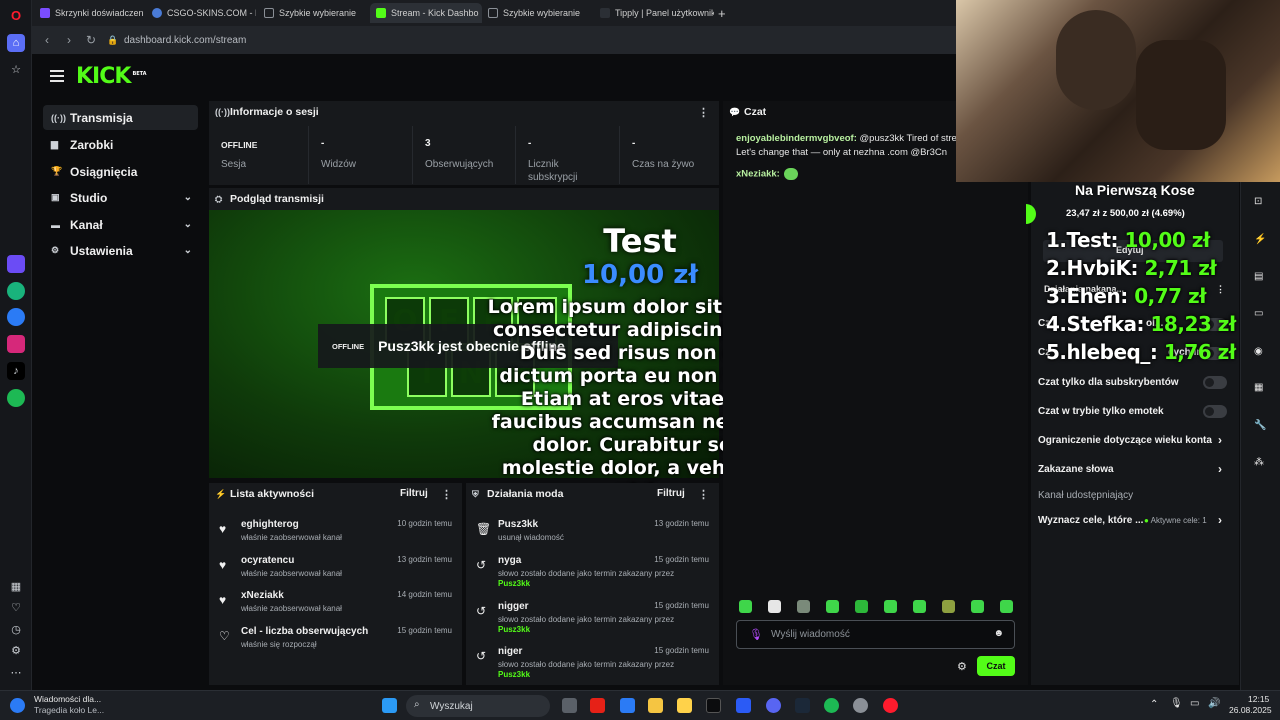 This screenshot has height=720, width=1280. Describe the element at coordinates (270, 524) in the screenshot. I see `activity-name: eghighterog` at that location.